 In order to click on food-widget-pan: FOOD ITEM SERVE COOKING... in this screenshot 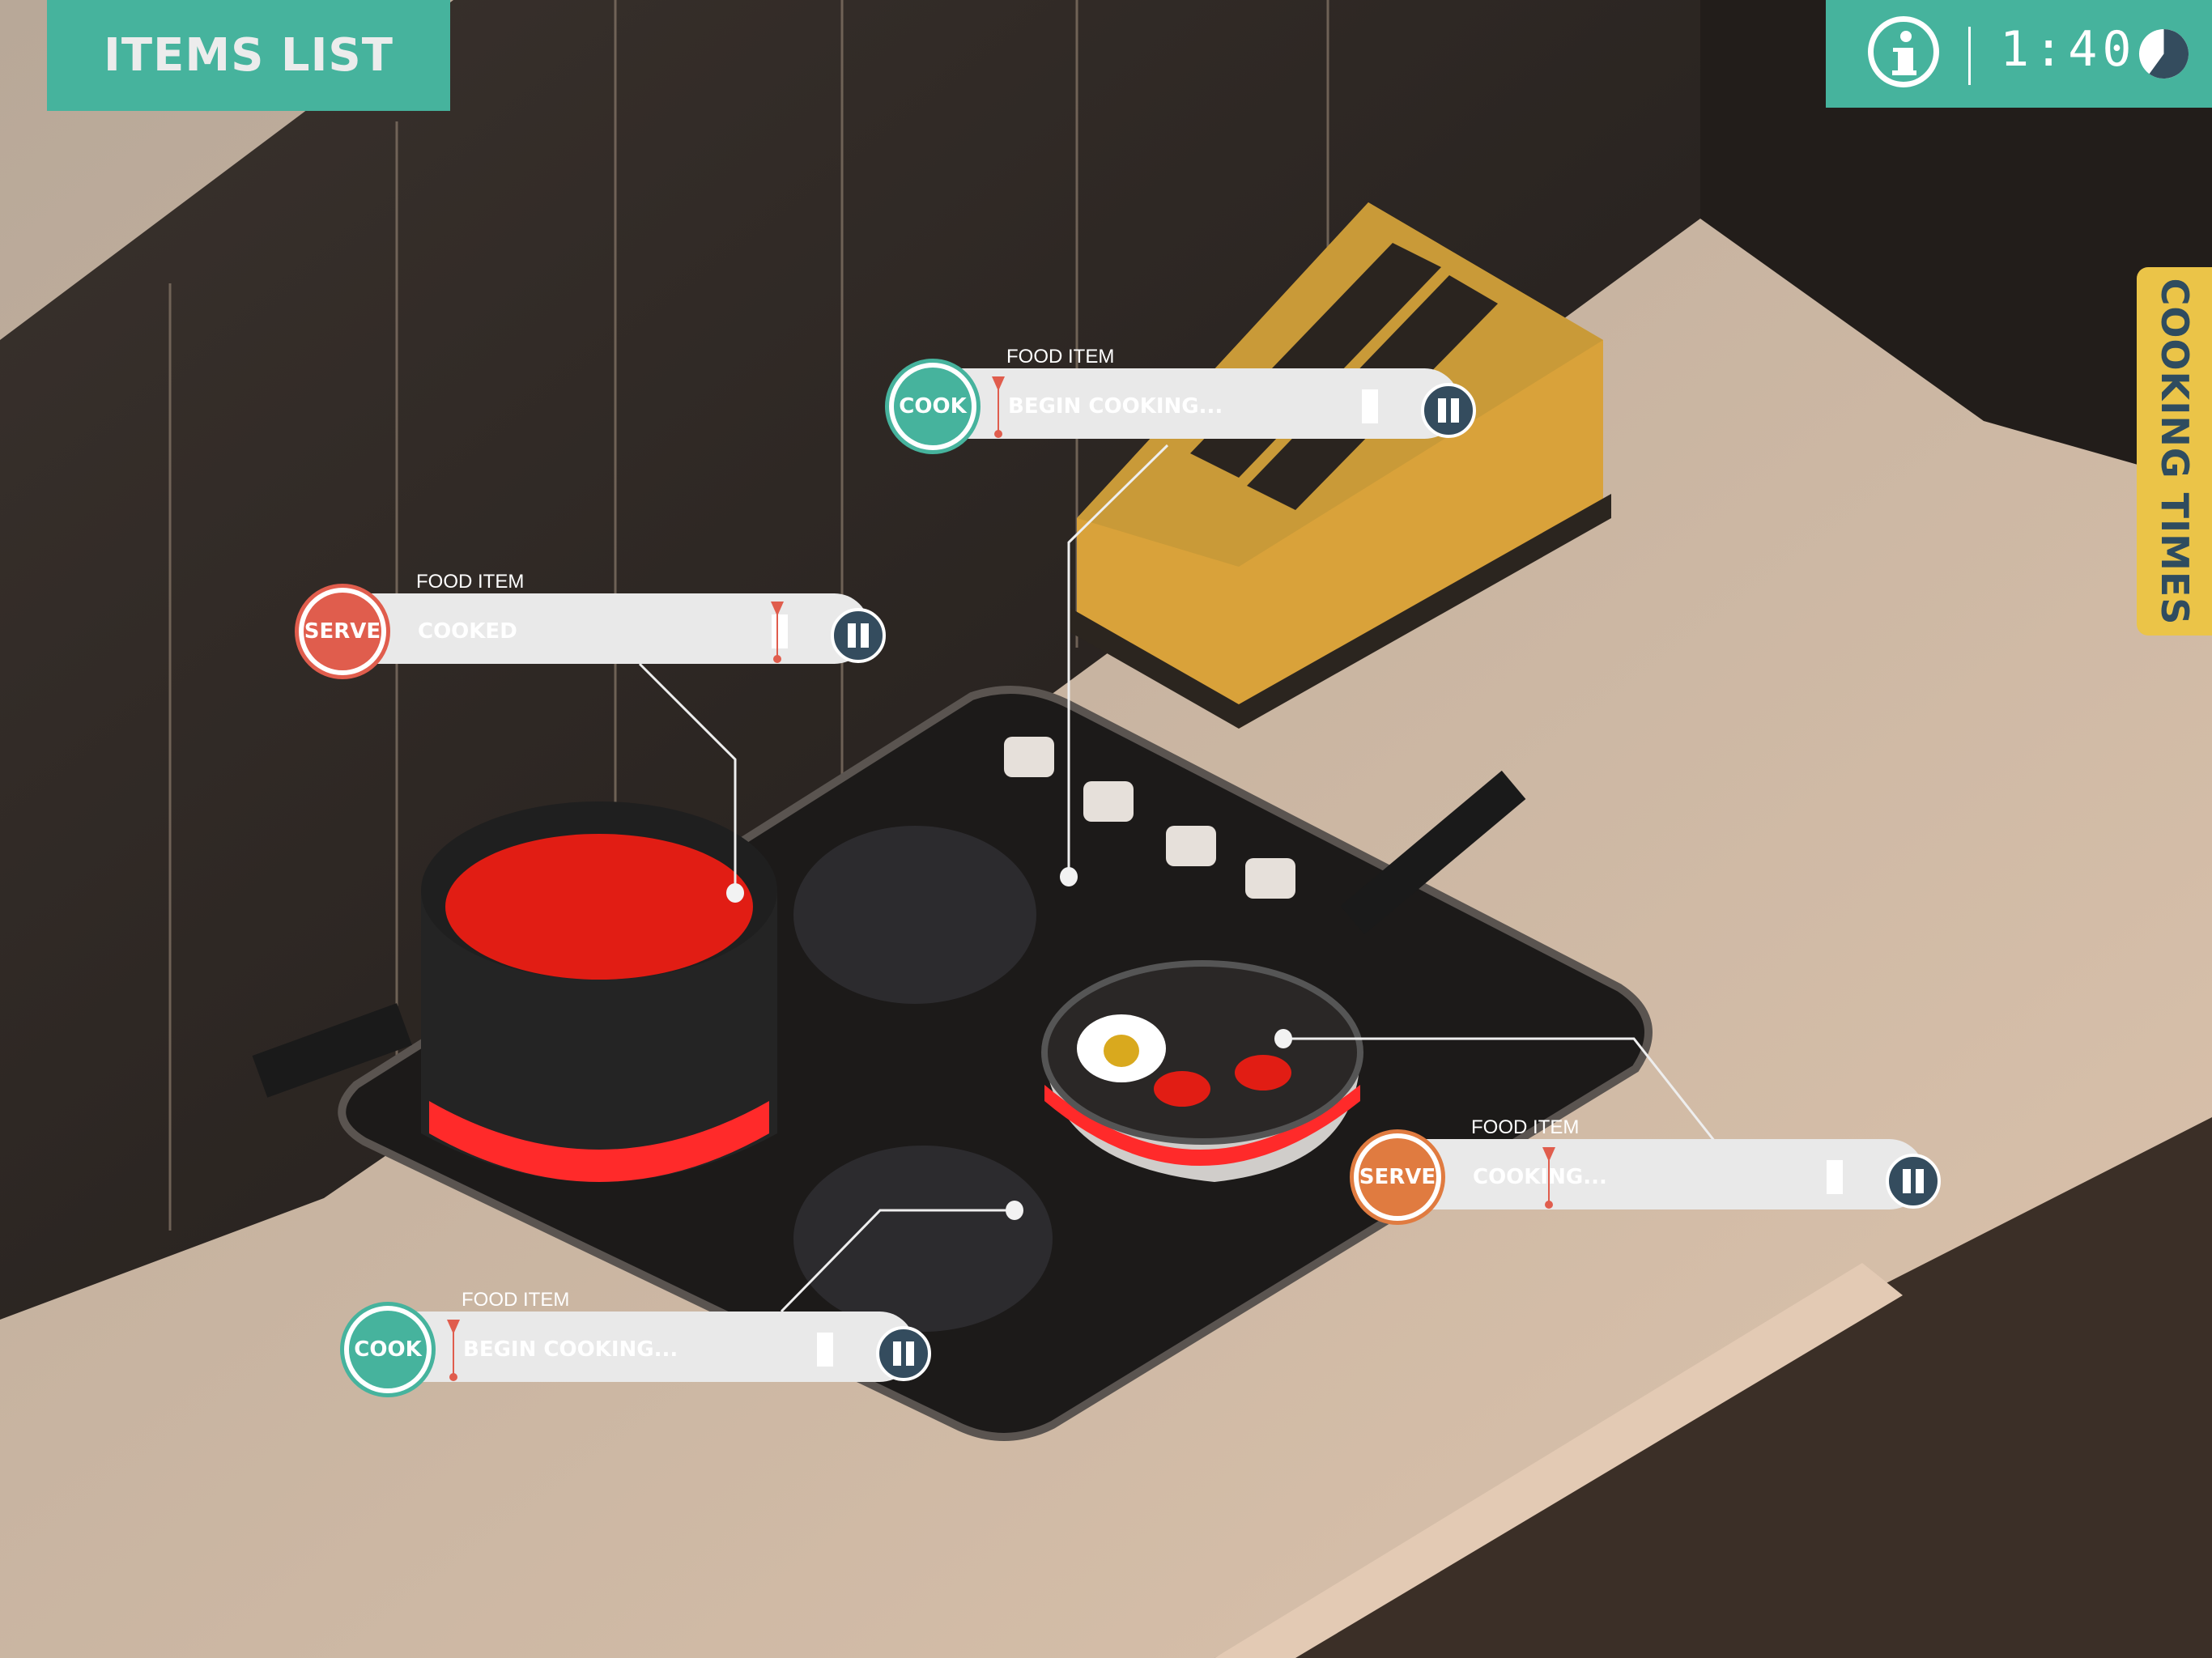, I will do `click(1658, 1170)`.